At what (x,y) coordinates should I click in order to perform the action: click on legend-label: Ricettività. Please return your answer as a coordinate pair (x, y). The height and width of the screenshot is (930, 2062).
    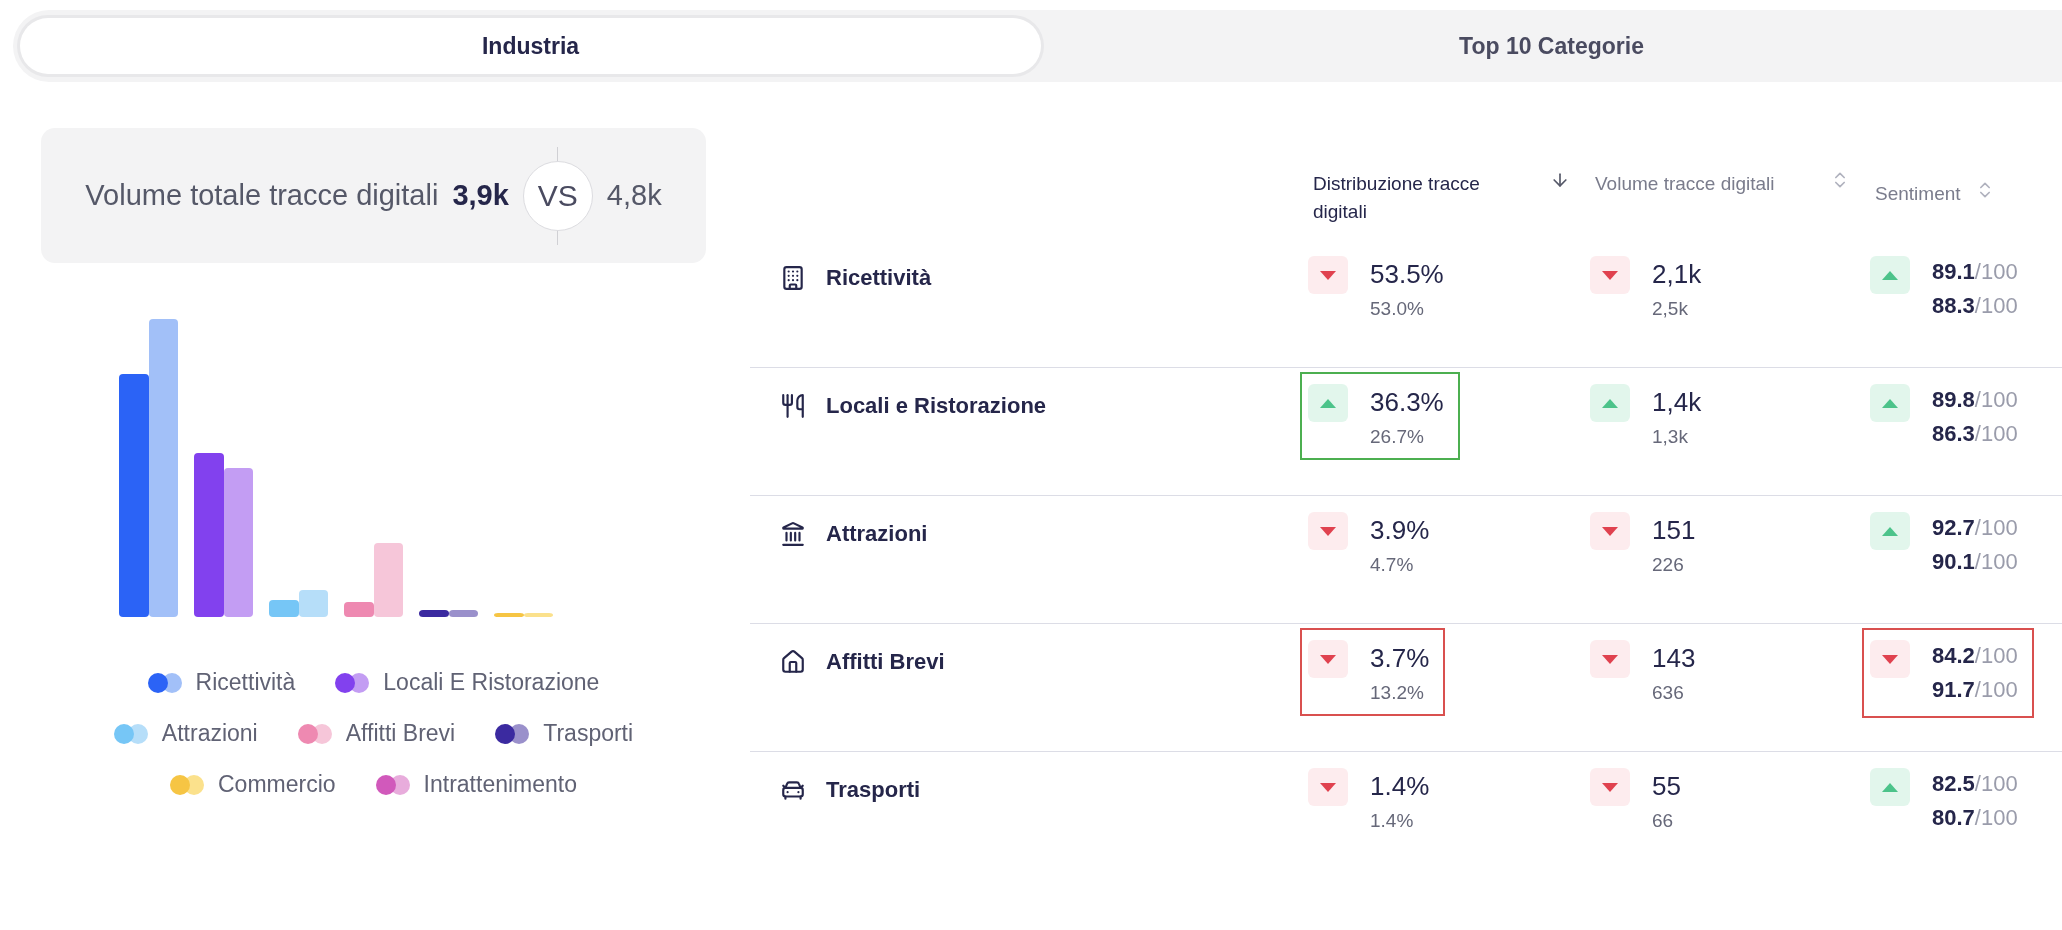
    Looking at the image, I should click on (245, 682).